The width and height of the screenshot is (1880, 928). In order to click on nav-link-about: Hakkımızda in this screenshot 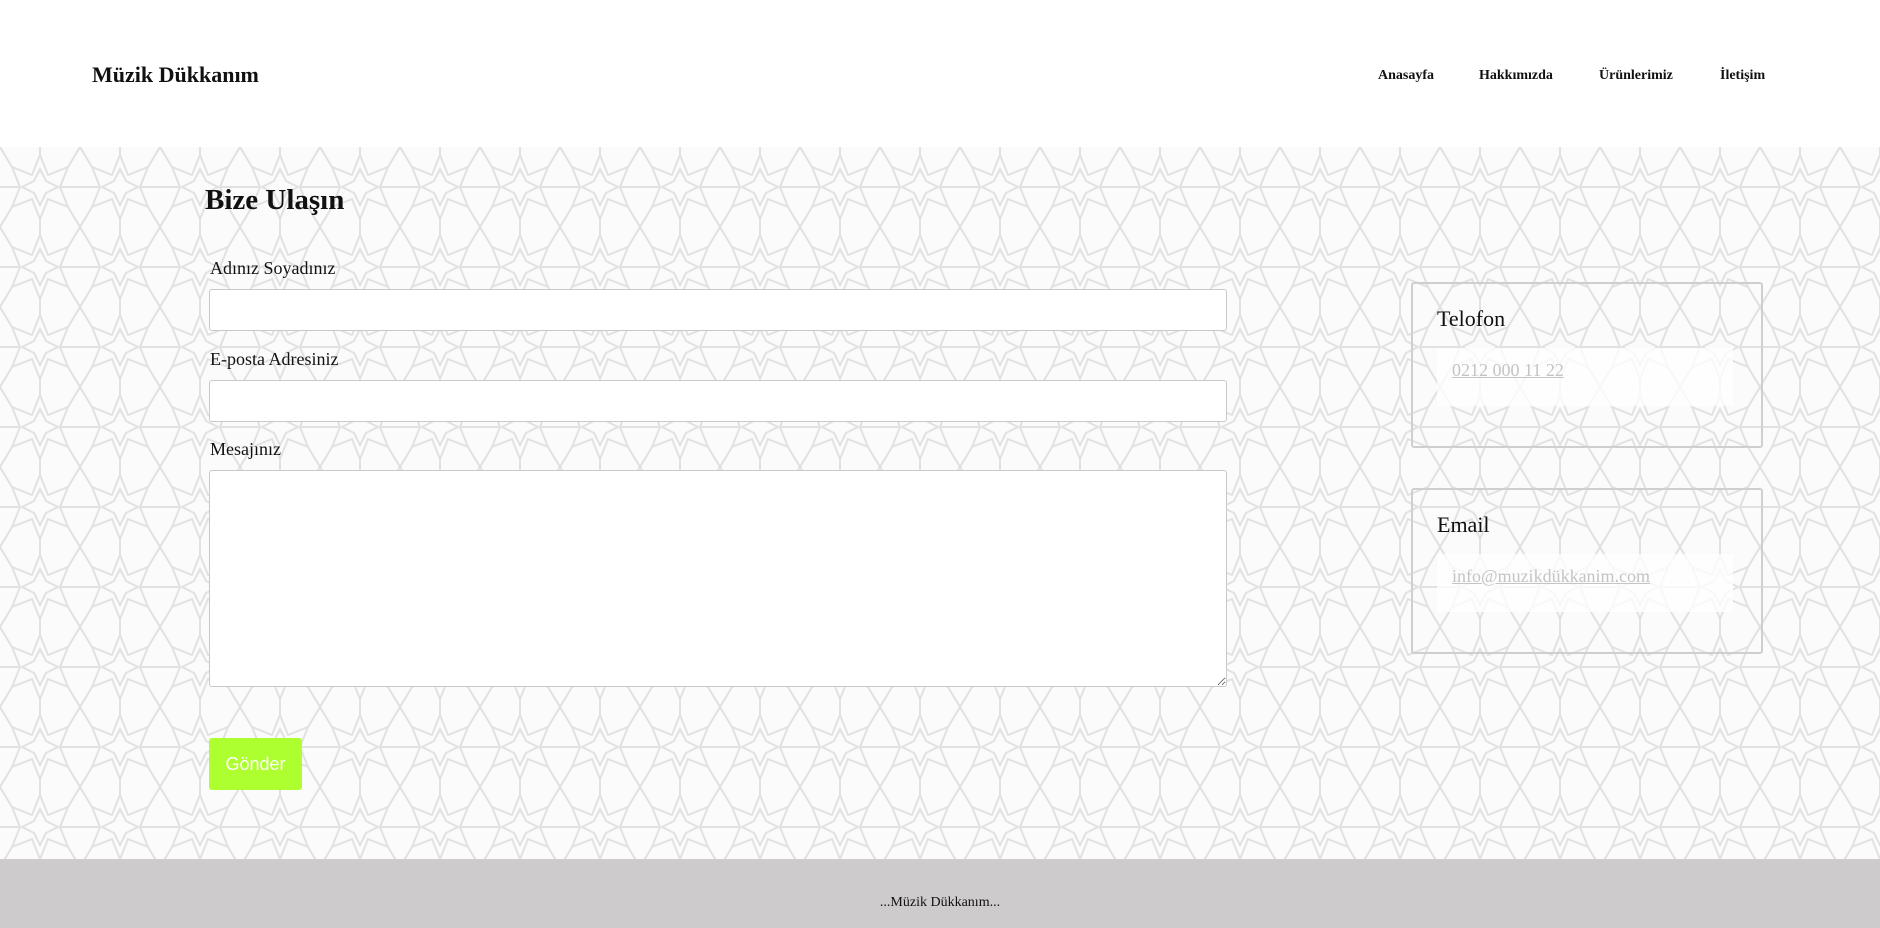, I will do `click(1516, 76)`.